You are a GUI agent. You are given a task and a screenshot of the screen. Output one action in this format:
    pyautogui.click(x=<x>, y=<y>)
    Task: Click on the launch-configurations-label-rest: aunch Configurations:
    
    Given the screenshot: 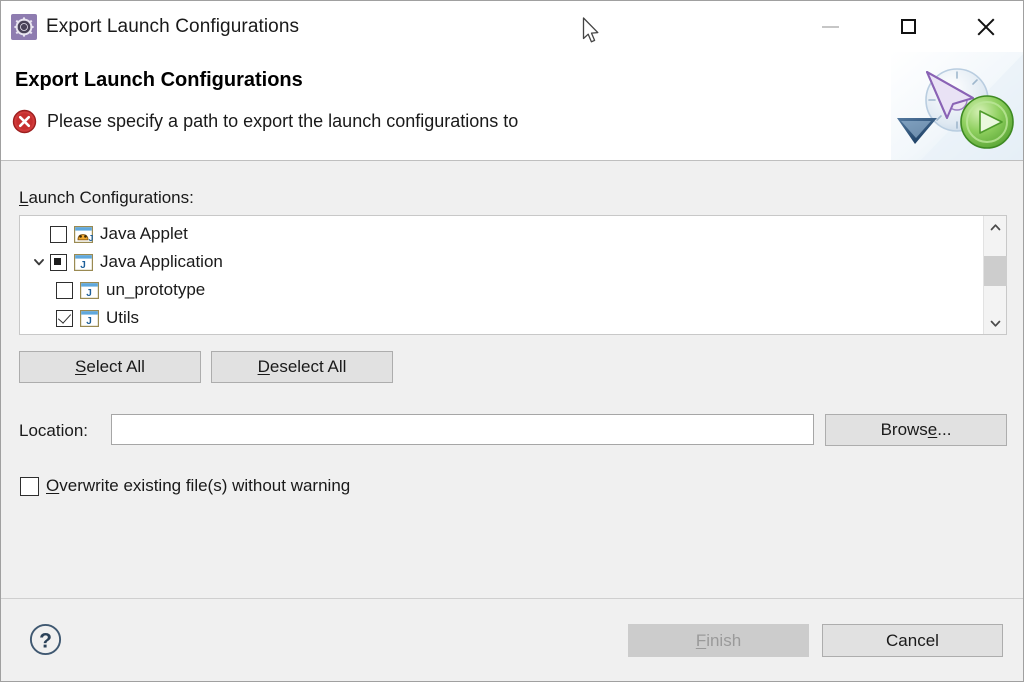 What is the action you would take?
    pyautogui.click(x=111, y=197)
    